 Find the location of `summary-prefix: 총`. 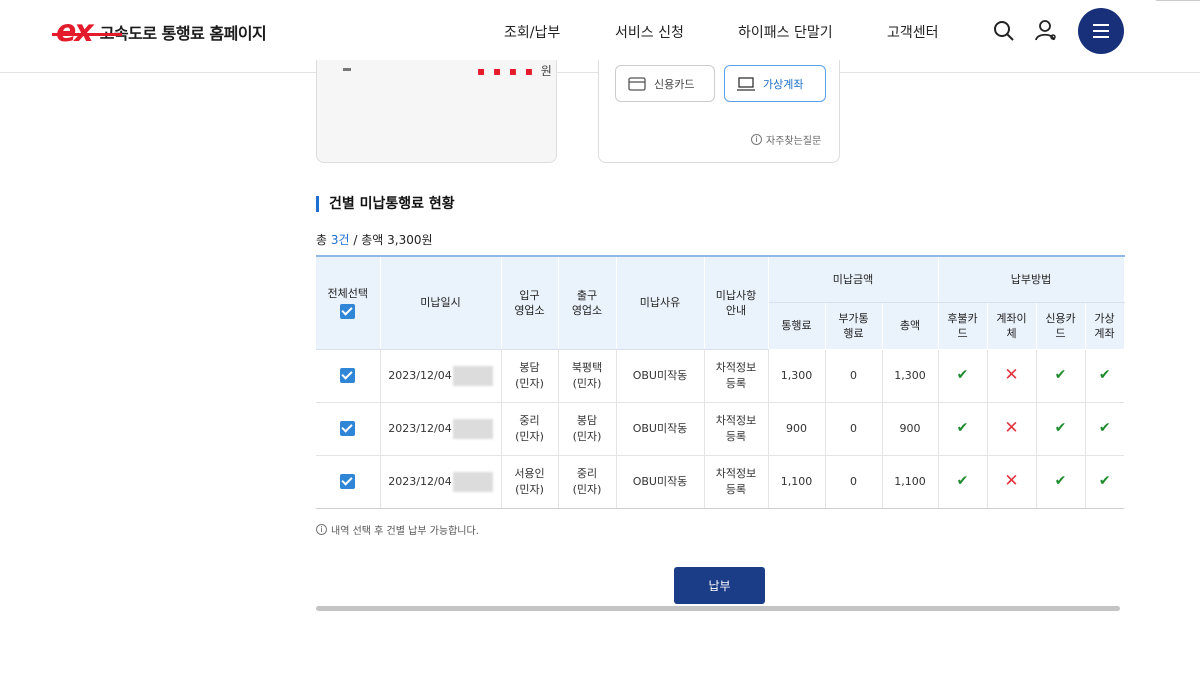

summary-prefix: 총 is located at coordinates (323, 240).